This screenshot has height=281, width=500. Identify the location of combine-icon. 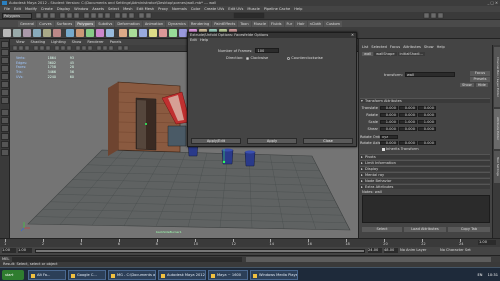
(70, 33).